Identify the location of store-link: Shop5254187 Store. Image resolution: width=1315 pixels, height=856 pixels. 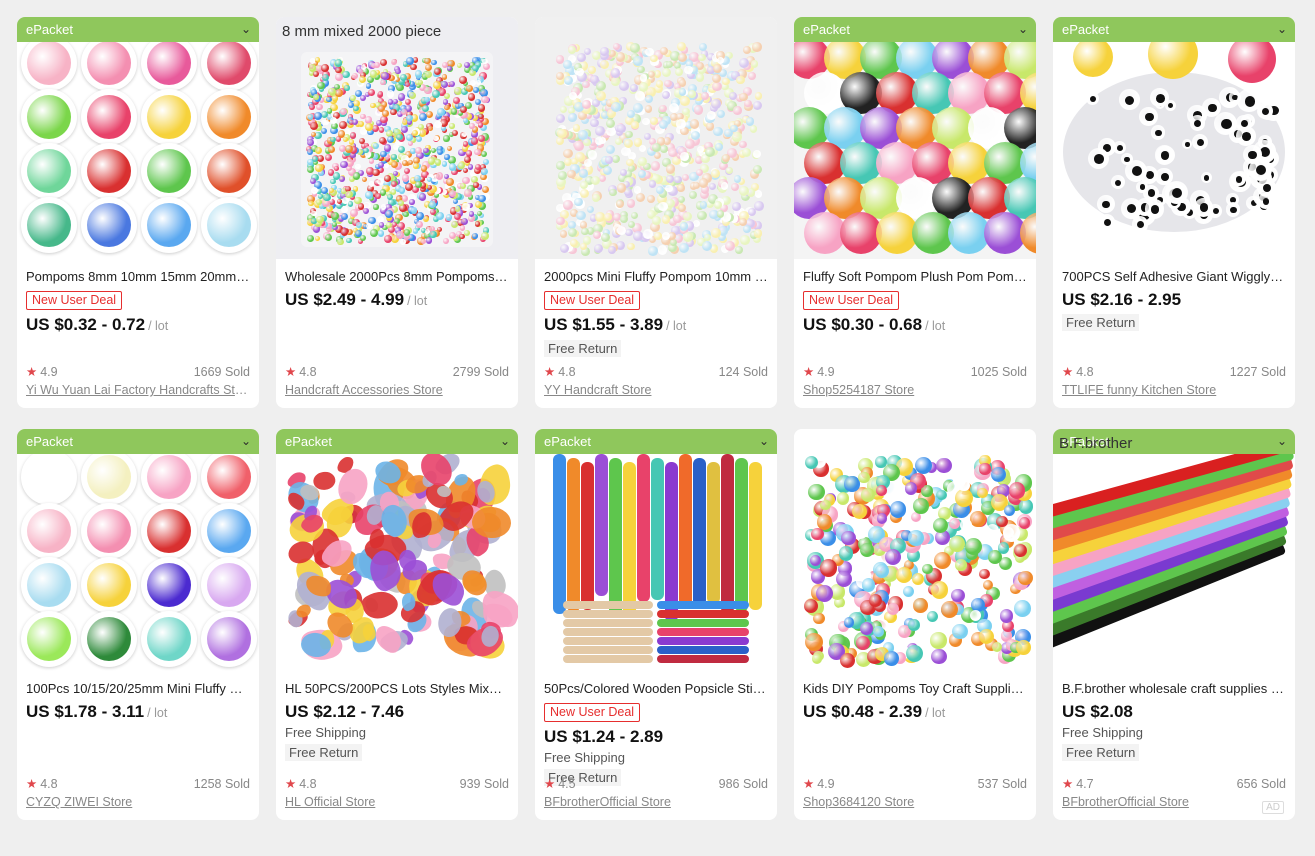
(915, 390).